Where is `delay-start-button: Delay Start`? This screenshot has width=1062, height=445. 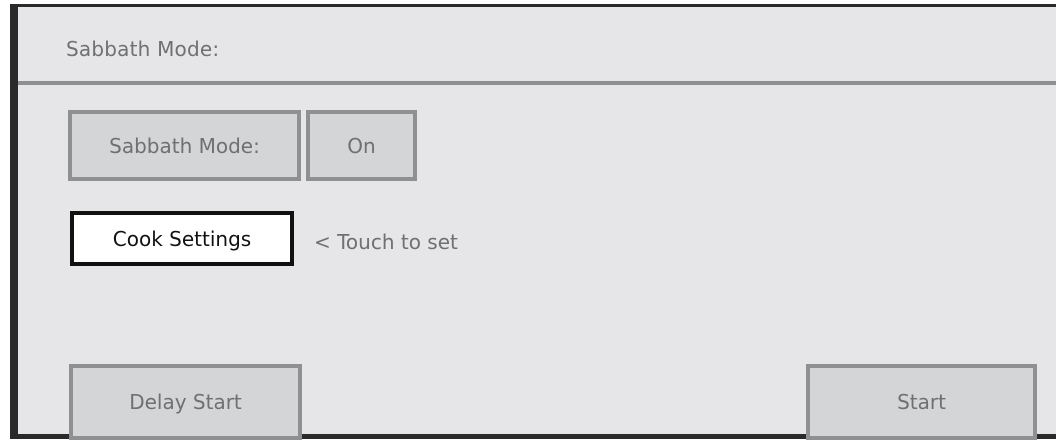
delay-start-button: Delay Start is located at coordinates (185, 402).